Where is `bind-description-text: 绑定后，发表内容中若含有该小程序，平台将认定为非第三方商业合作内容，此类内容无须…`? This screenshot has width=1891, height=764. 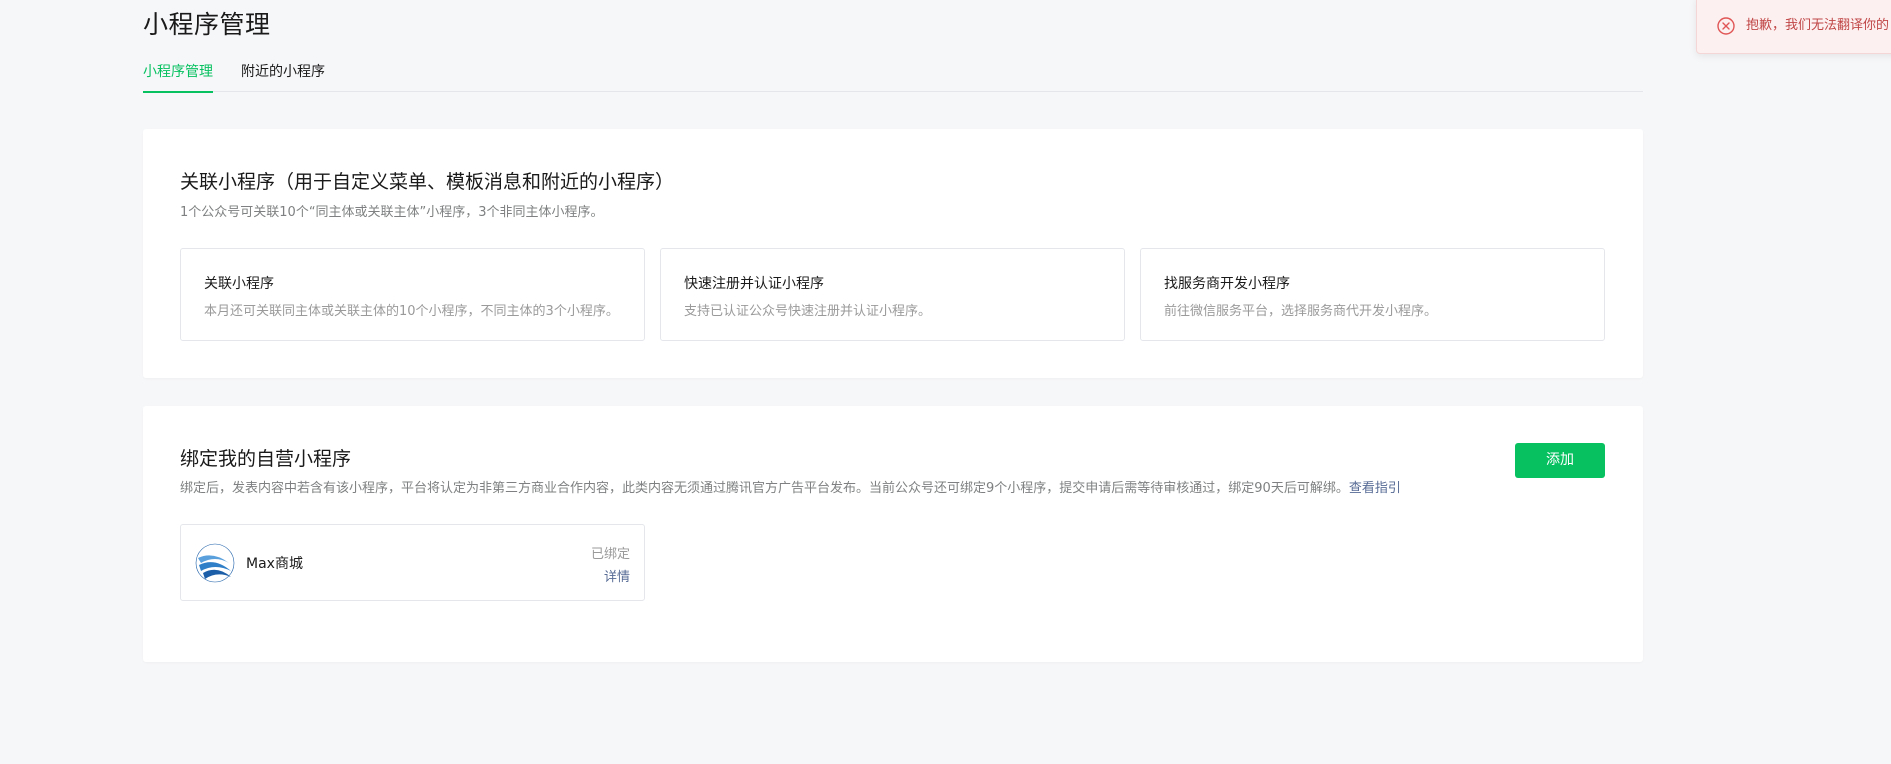 bind-description-text: 绑定后，发表内容中若含有该小程序，平台将认定为非第三方商业合作内容，此类内容无须… is located at coordinates (764, 488).